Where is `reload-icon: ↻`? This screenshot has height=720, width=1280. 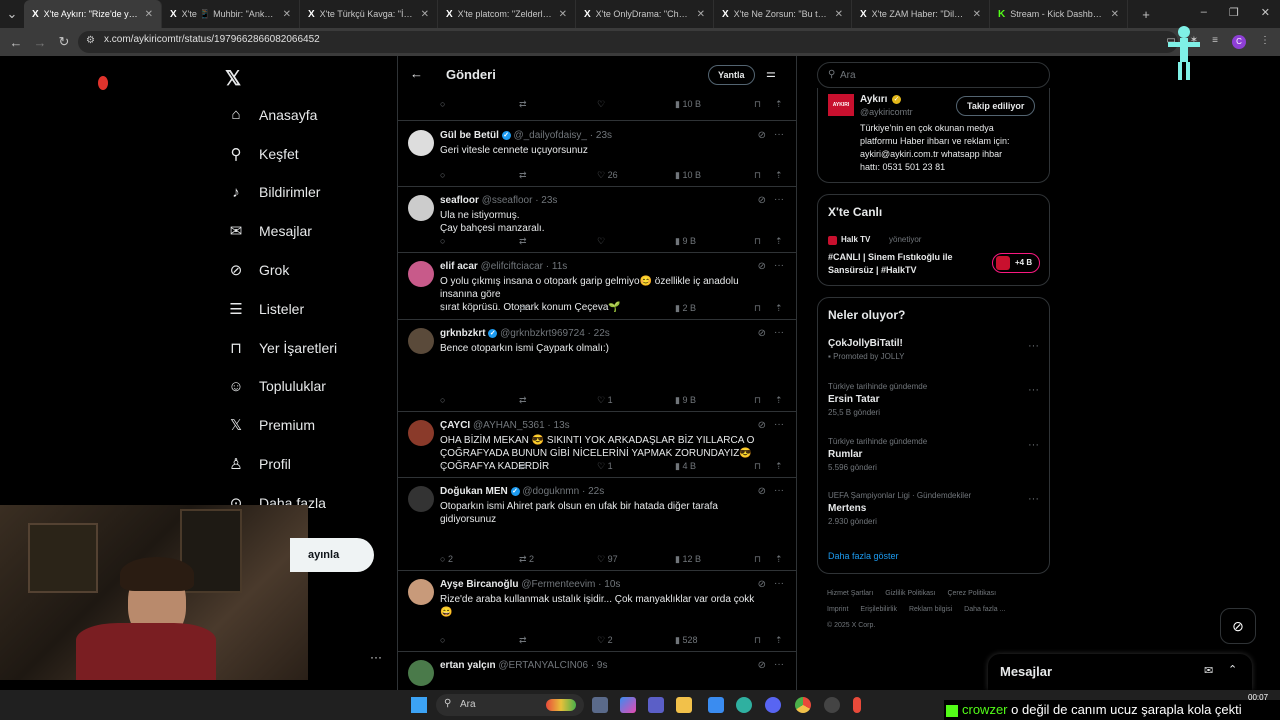 reload-icon: ↻ is located at coordinates (64, 42).